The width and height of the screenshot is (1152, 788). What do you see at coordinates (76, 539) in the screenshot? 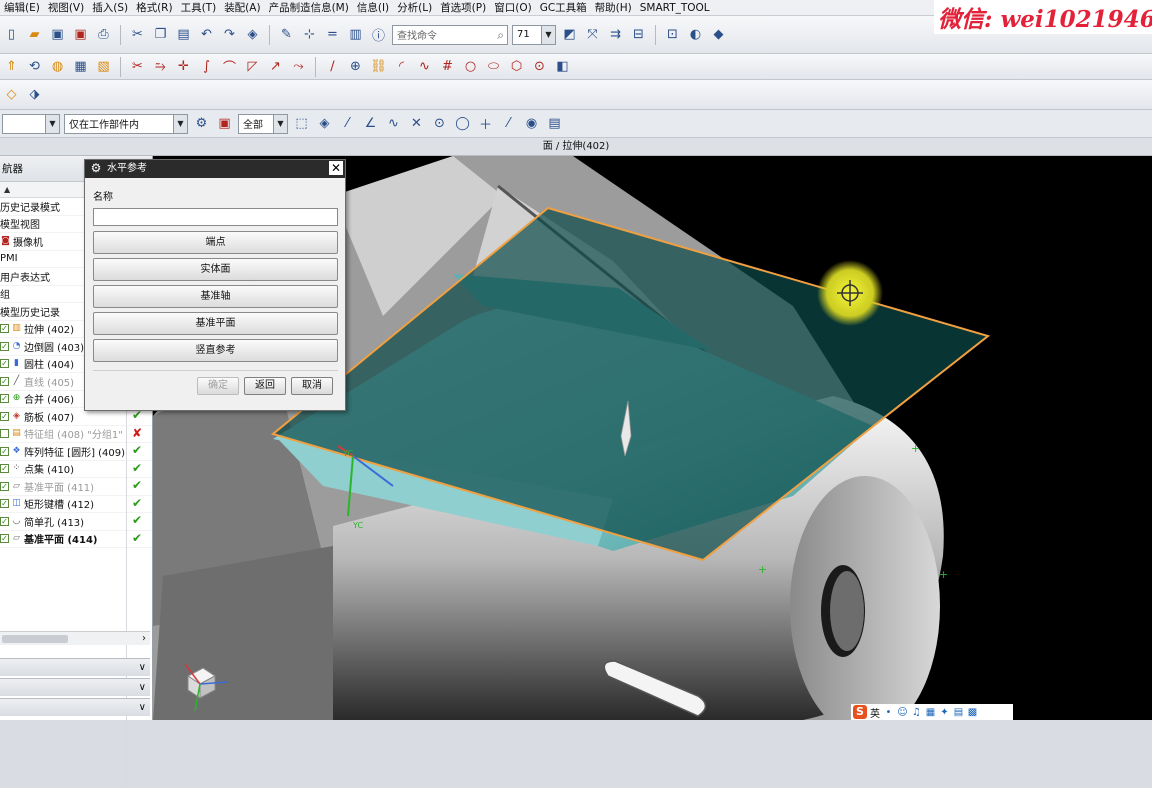
I see `navigator-item: ✓ ▱ 基准平面 (414) ✔` at bounding box center [76, 539].